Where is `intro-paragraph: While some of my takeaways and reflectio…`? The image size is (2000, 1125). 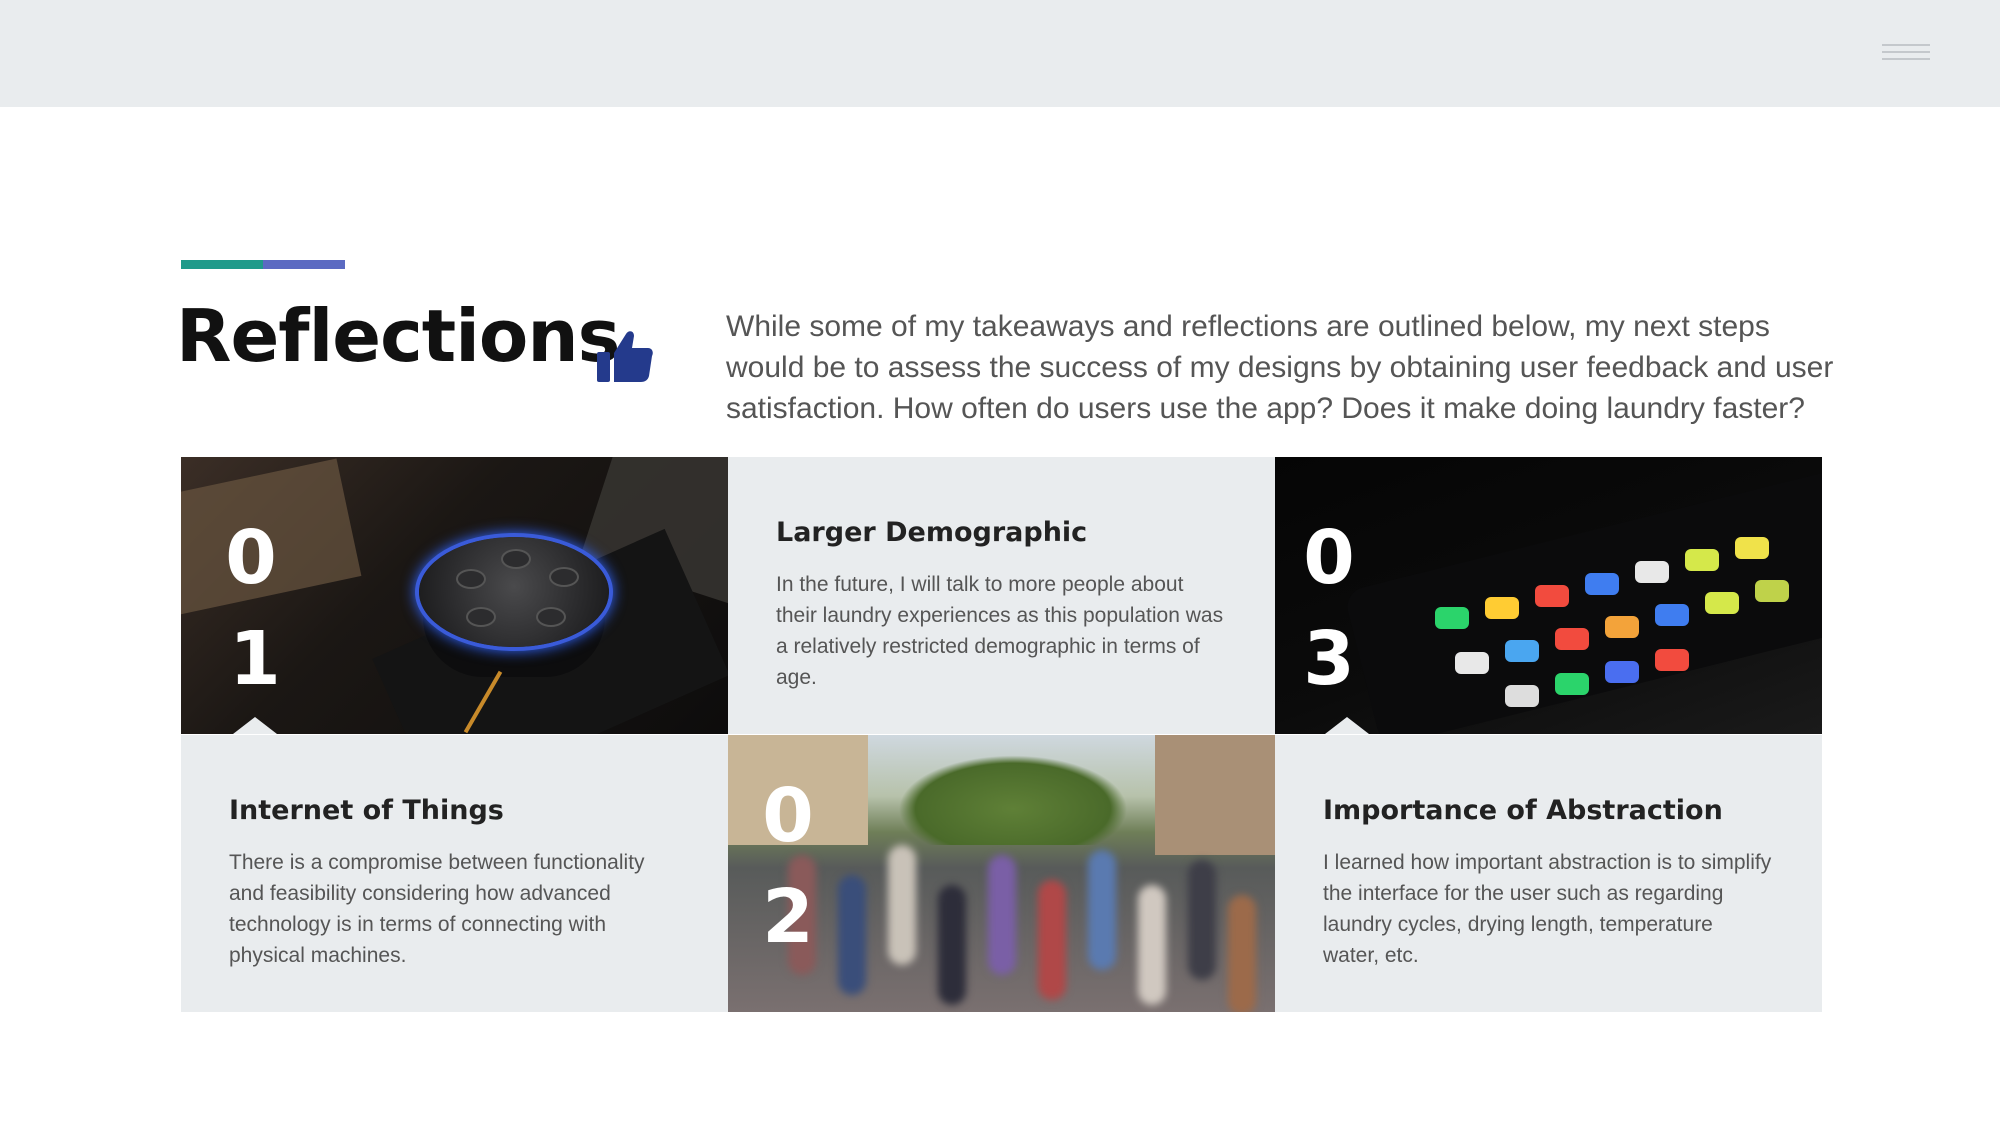 intro-paragraph: While some of my takeaways and reflectio… is located at coordinates (1280, 367).